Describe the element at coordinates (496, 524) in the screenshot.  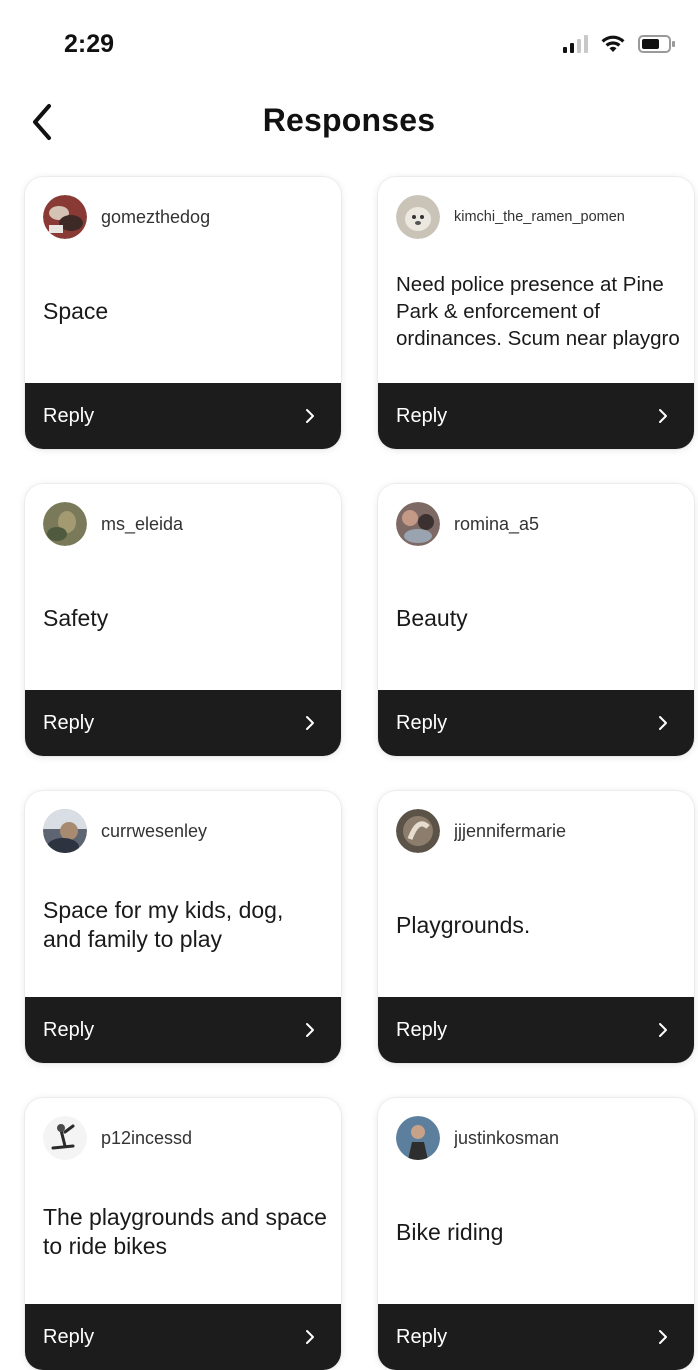
I see `username: romina_a5` at that location.